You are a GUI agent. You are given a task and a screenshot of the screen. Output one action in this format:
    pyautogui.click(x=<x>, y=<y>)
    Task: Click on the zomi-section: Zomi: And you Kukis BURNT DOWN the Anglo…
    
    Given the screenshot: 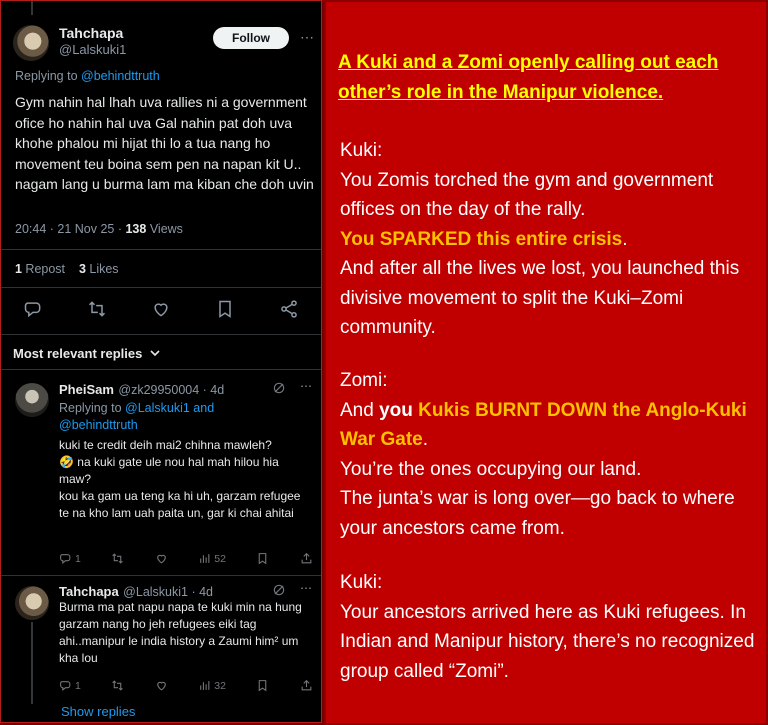 What is the action you would take?
    pyautogui.click(x=548, y=454)
    